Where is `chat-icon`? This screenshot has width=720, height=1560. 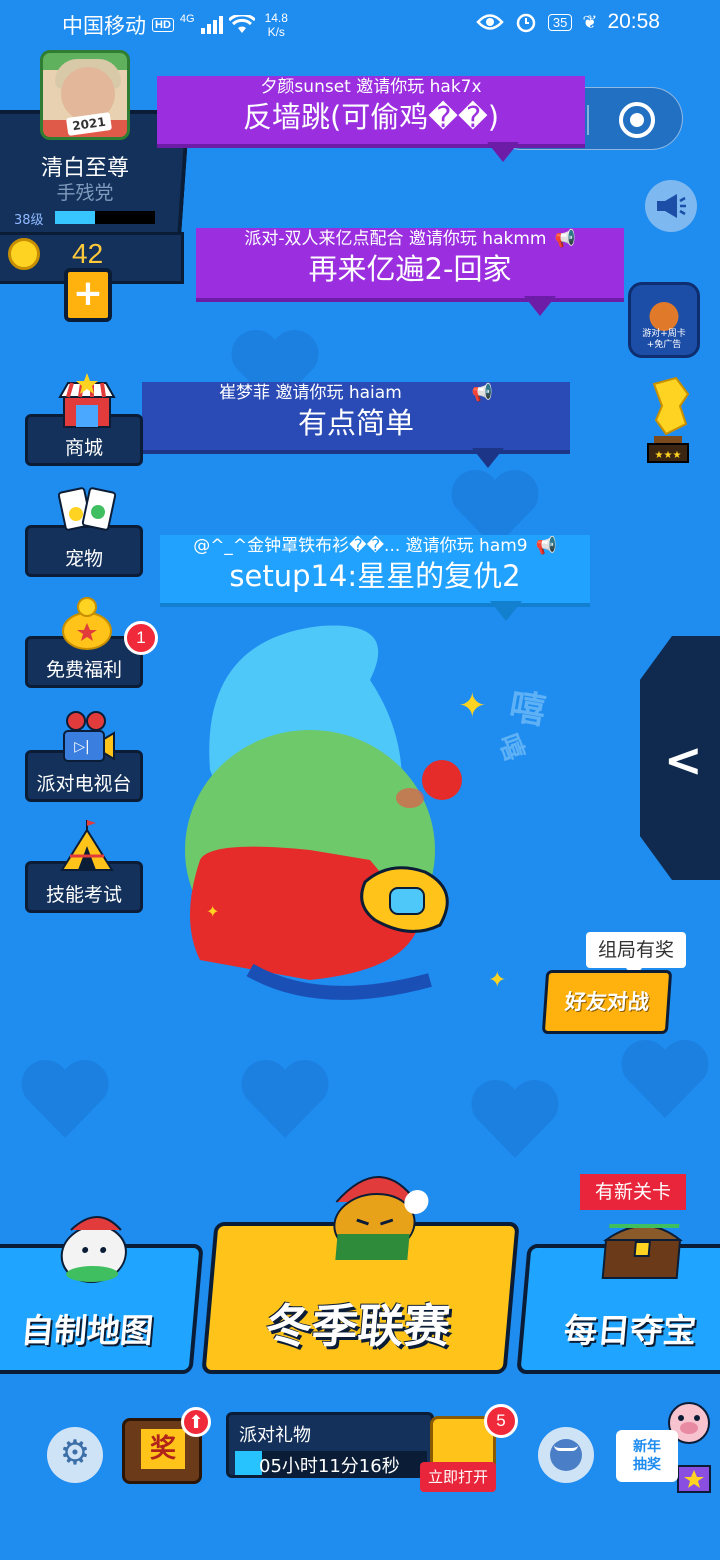
chat-icon is located at coordinates (566, 1448).